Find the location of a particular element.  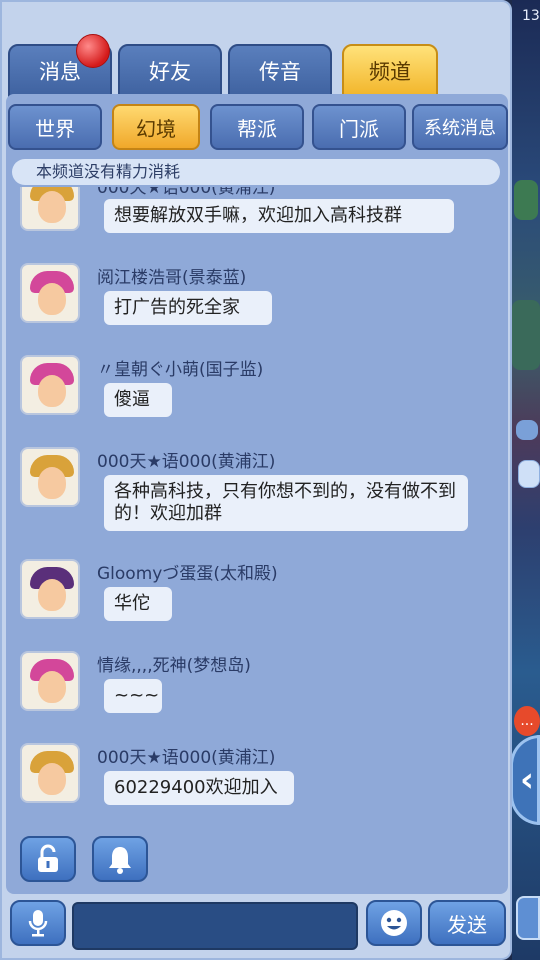

message-item: 000天★语000(黄浦江) 想要解放双手嘛，欢迎加入高科技群 is located at coordinates (258, 217).